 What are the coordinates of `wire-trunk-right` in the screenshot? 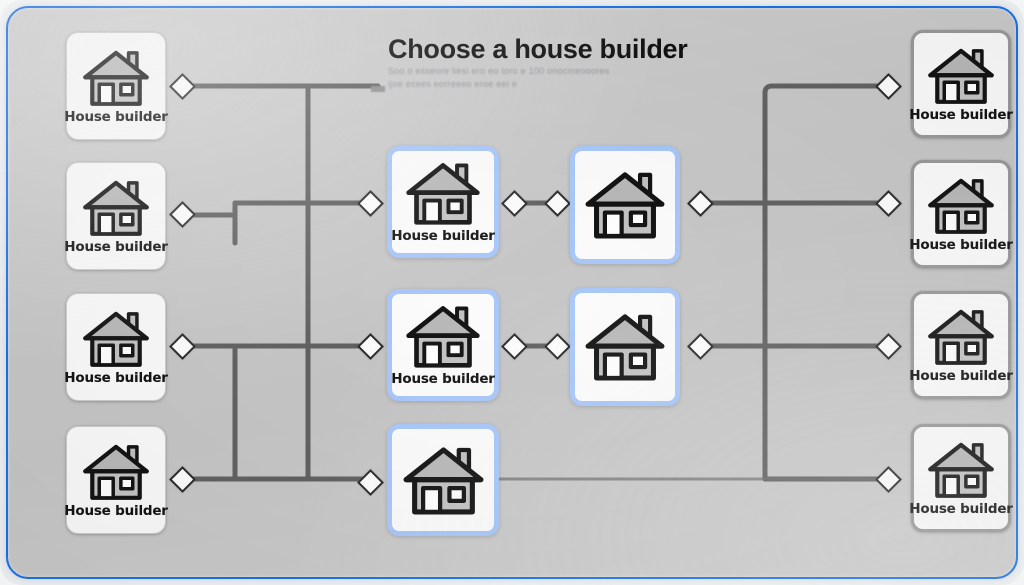 It's located at (821, 282).